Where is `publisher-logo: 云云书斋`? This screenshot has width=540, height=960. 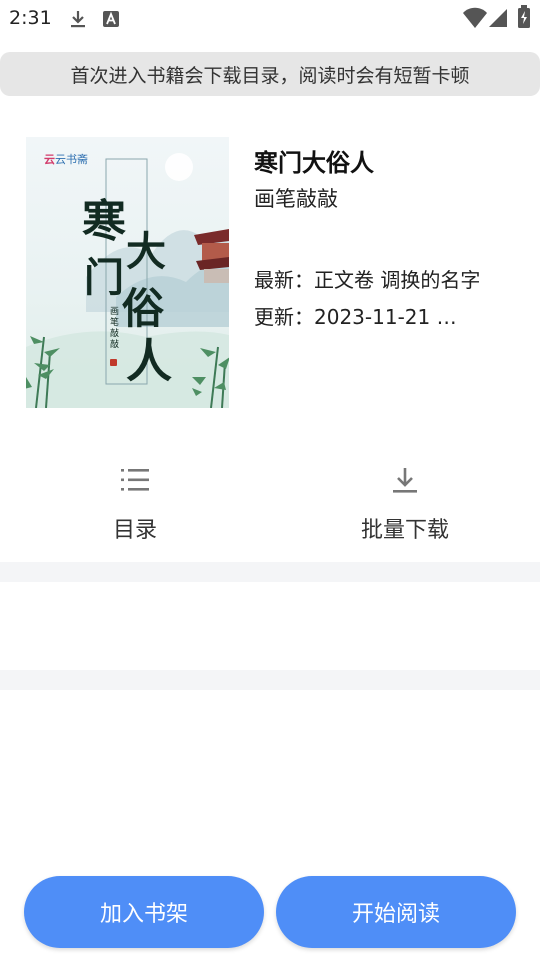 publisher-logo: 云云书斋 is located at coordinates (66, 159).